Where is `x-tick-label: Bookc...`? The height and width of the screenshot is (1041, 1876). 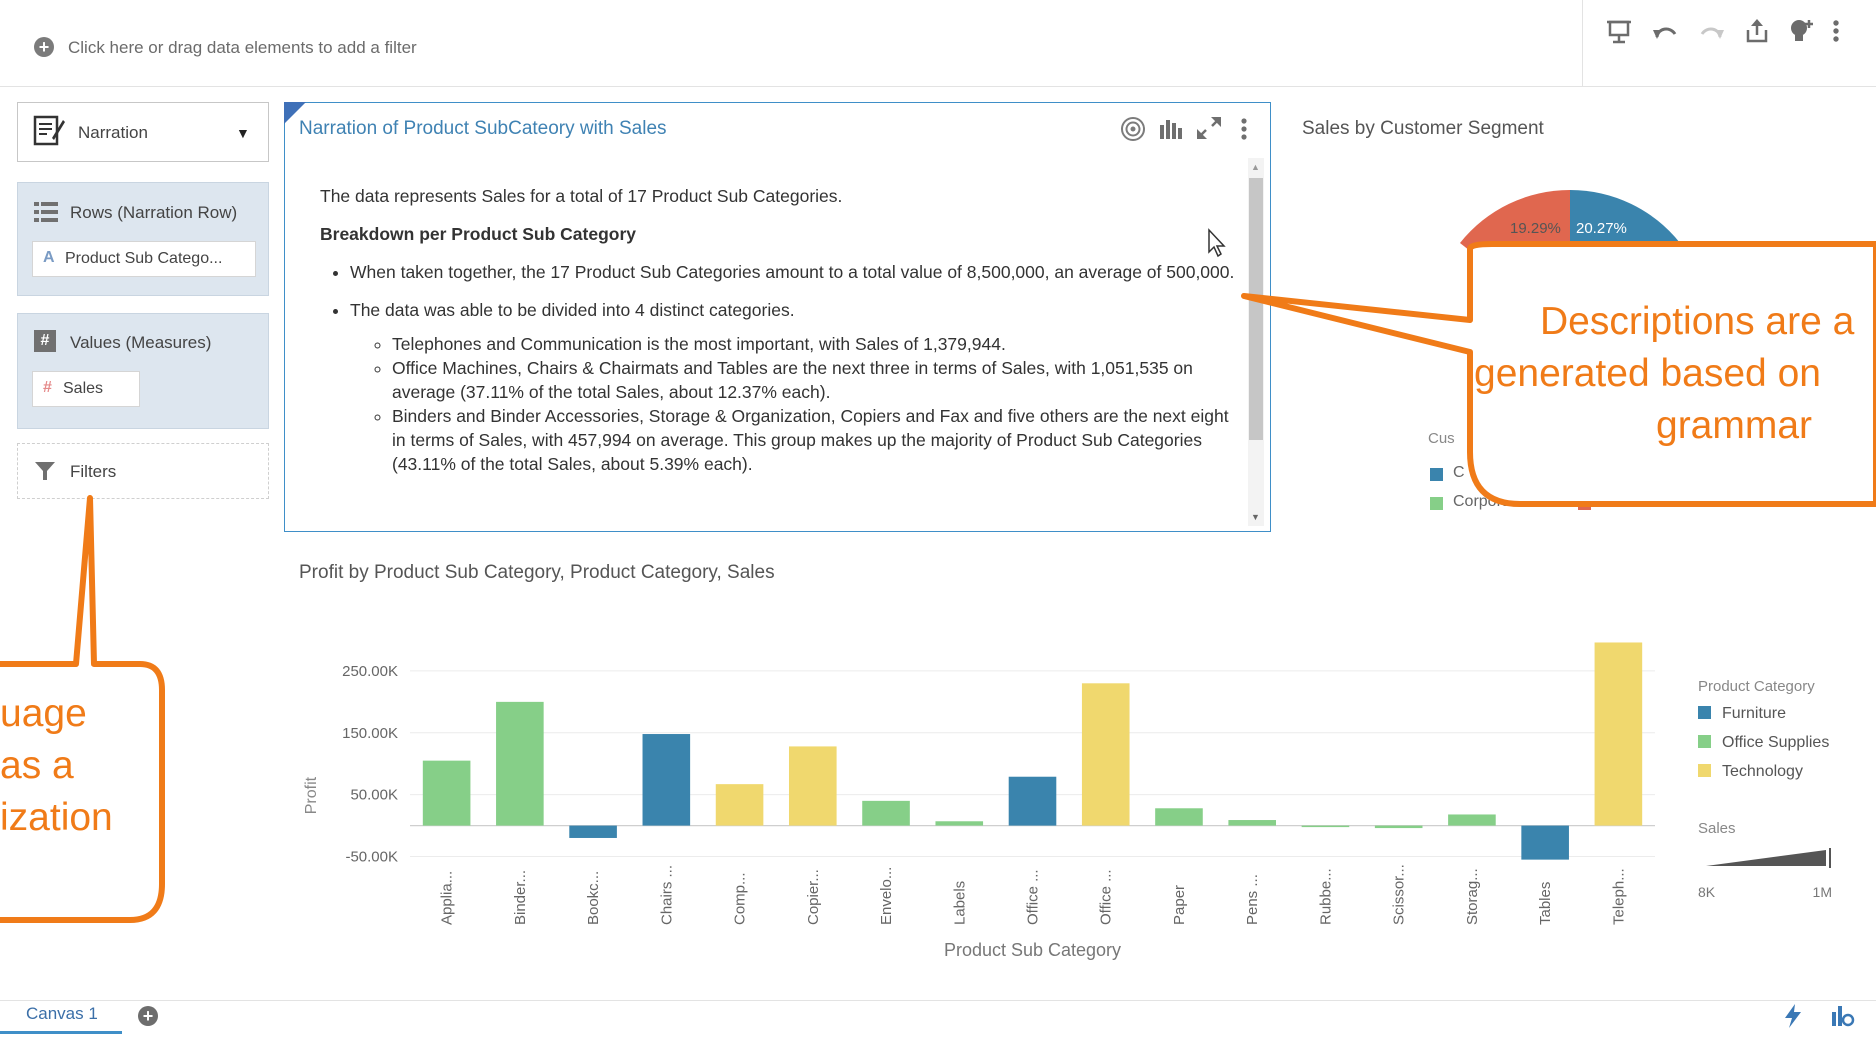
x-tick-label: Bookc... is located at coordinates (593, 898).